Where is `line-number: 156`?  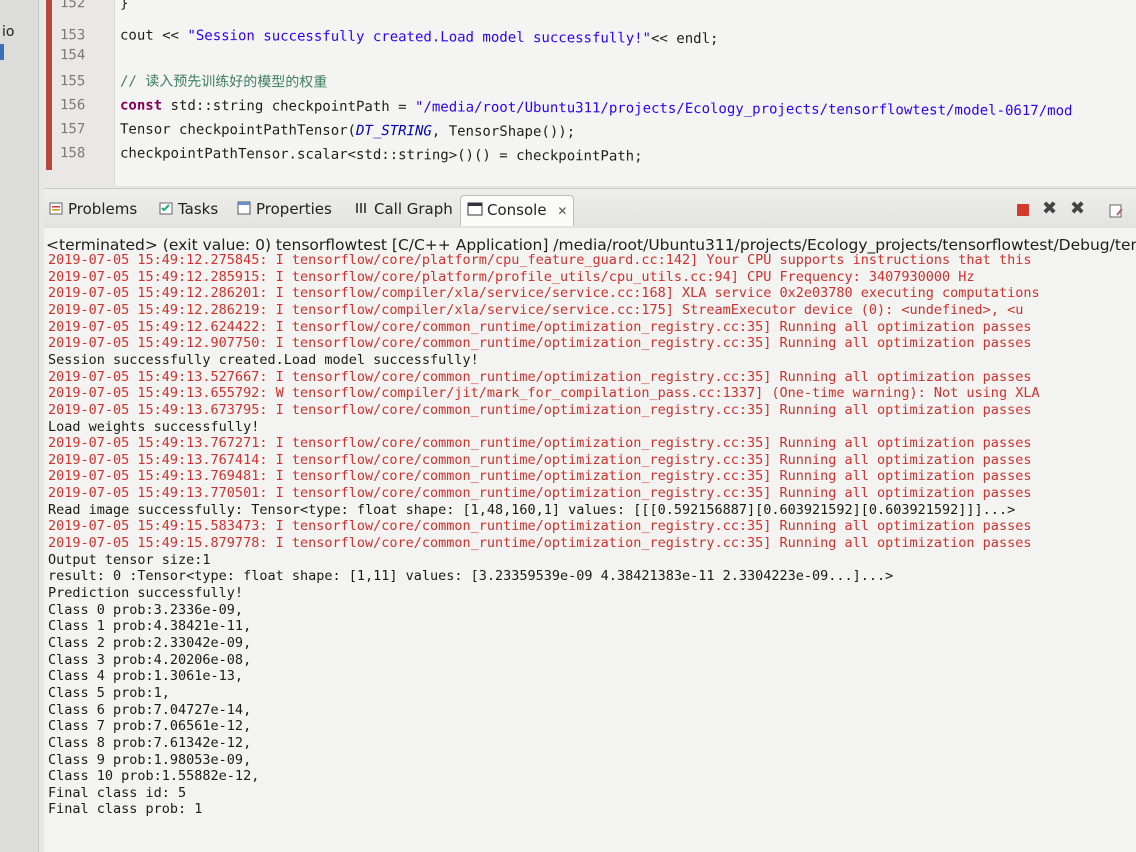
line-number: 156 is located at coordinates (72, 105).